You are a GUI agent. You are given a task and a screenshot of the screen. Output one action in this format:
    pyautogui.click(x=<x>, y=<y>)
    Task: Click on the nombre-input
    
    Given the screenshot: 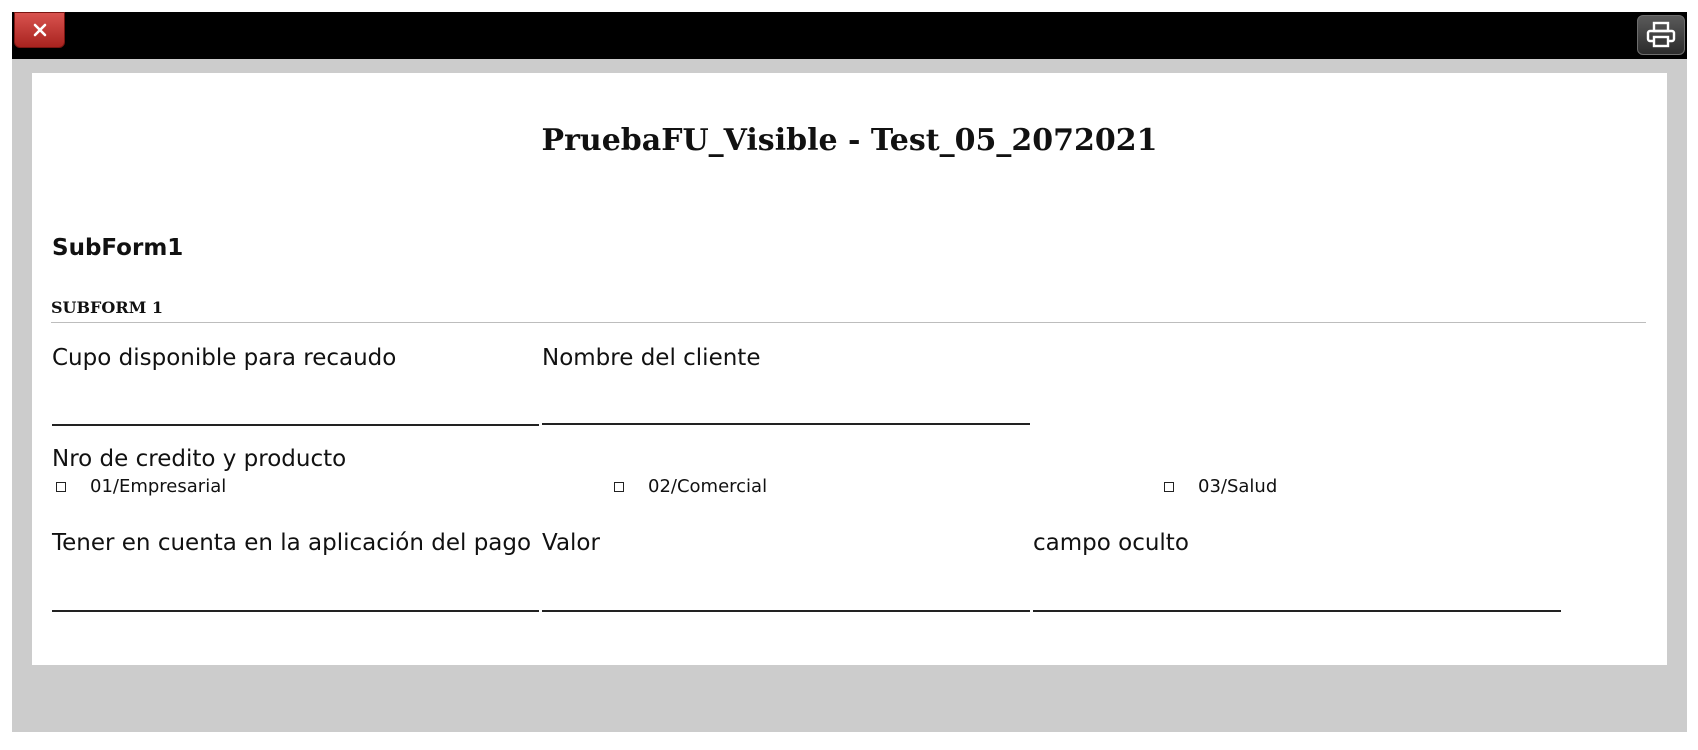 What is the action you would take?
    pyautogui.click(x=786, y=410)
    